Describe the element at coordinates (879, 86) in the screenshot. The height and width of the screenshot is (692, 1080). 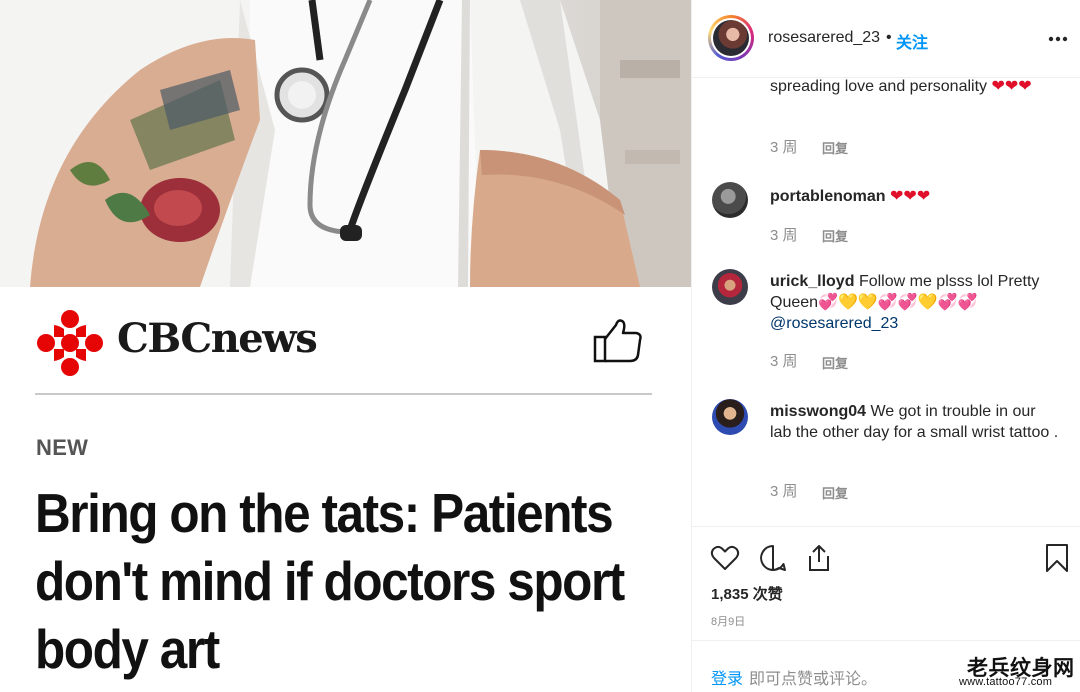
I see `comment-text: spreading love and personality` at that location.